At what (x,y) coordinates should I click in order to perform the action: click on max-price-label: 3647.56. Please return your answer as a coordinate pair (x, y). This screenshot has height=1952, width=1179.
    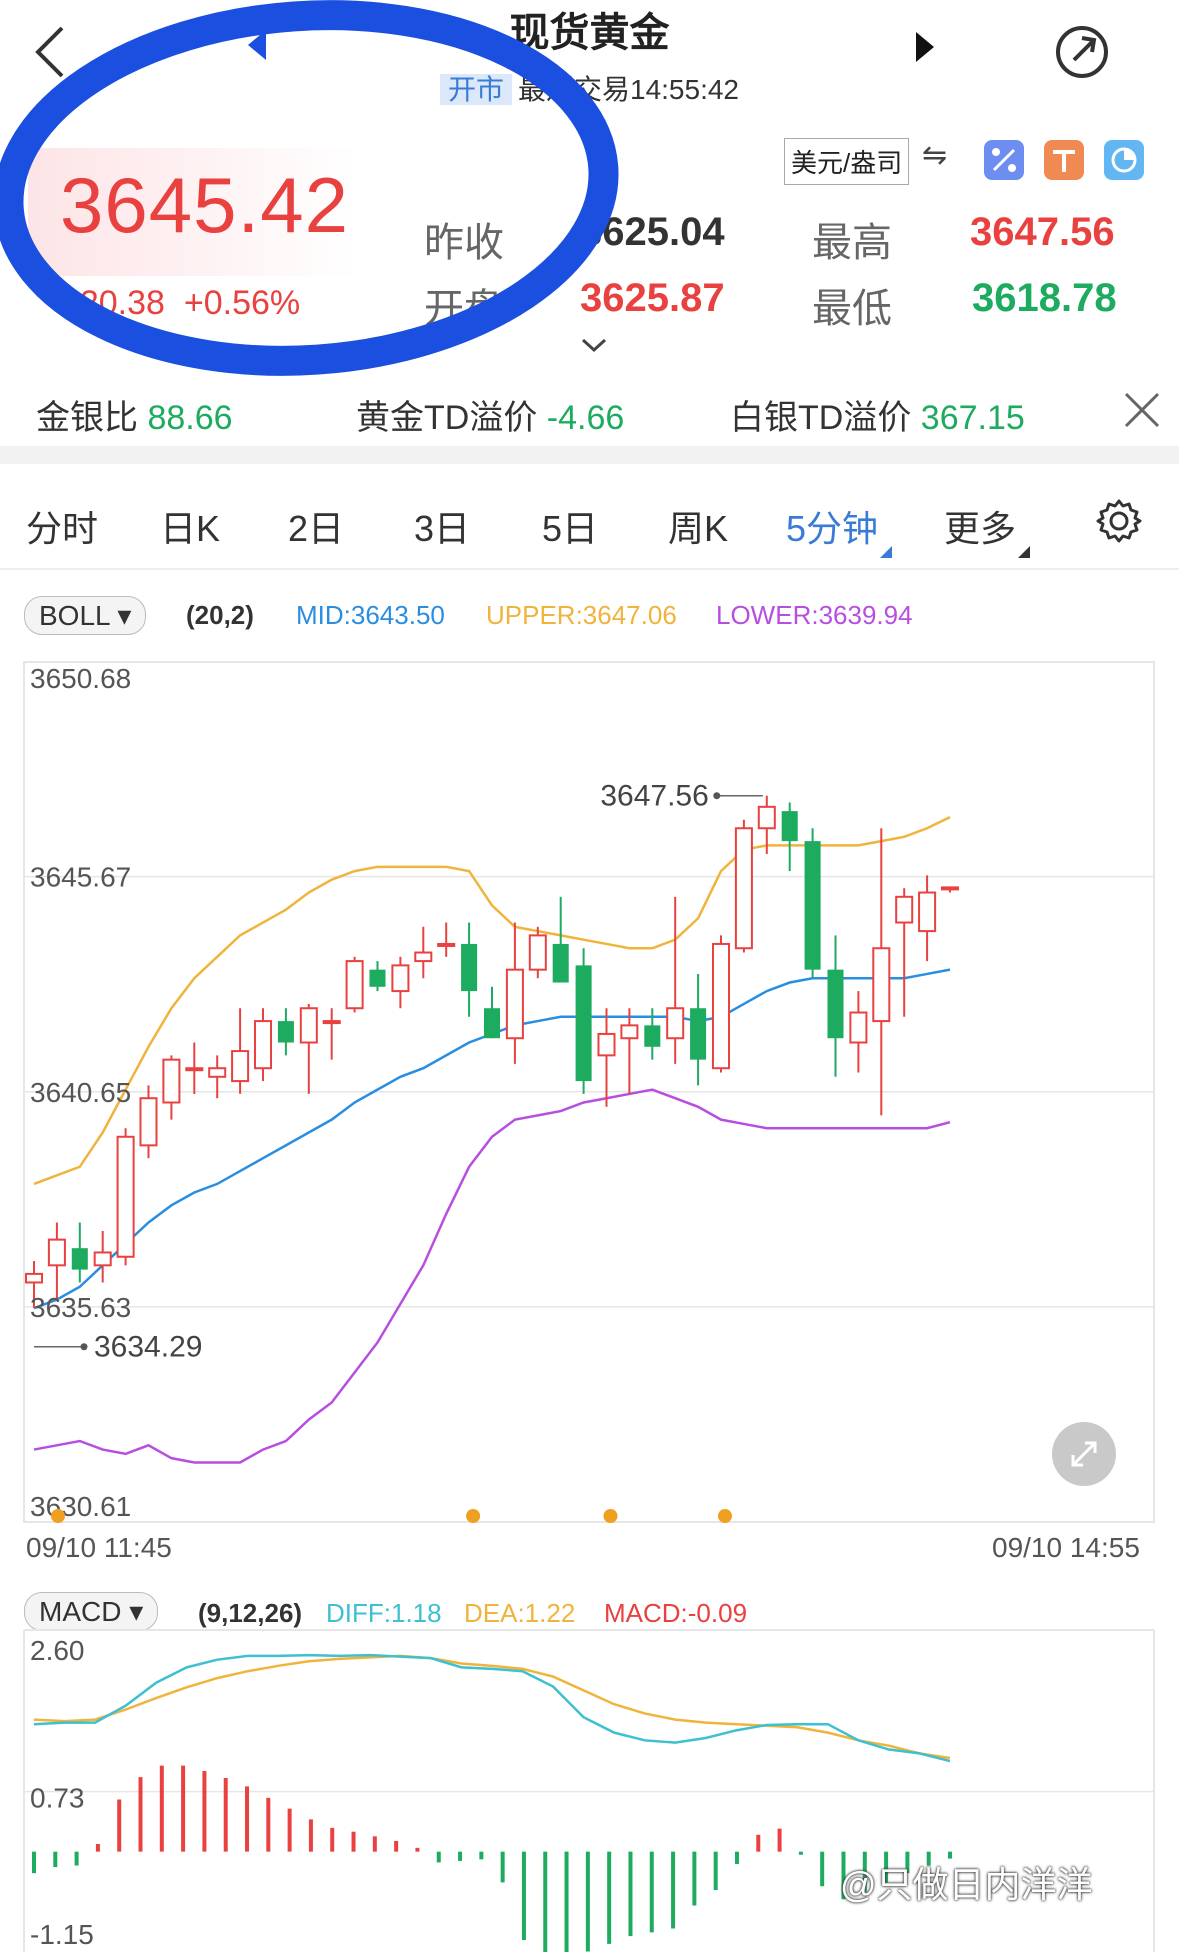
    Looking at the image, I should click on (654, 796).